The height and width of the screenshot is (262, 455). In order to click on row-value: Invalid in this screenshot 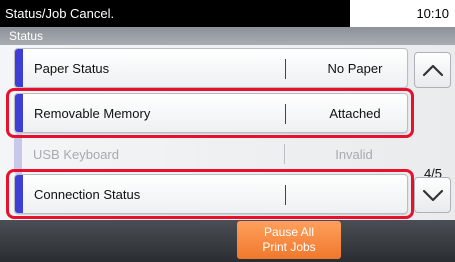, I will do `click(354, 154)`.